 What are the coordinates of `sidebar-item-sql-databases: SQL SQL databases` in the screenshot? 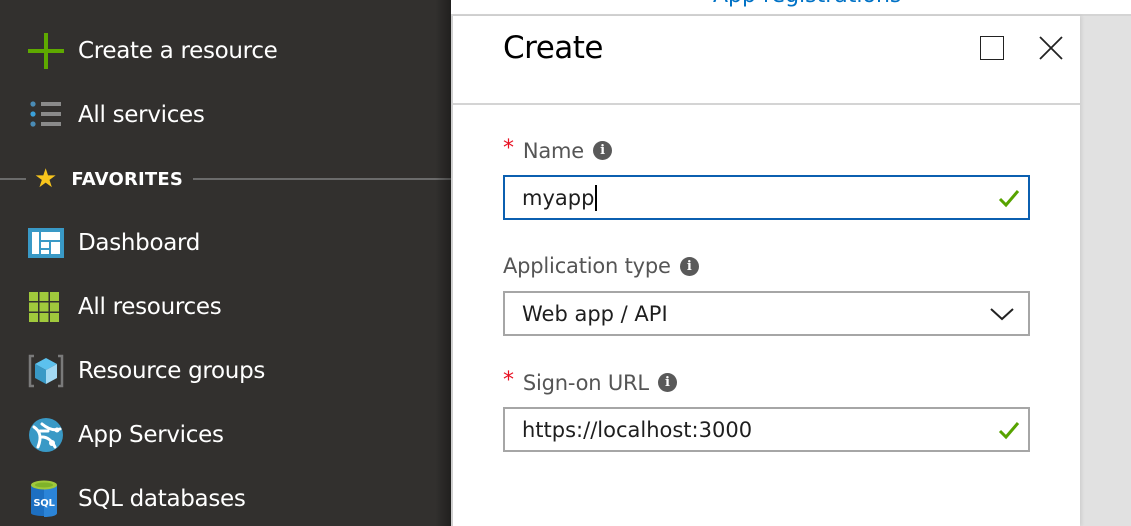 It's located at (137, 499).